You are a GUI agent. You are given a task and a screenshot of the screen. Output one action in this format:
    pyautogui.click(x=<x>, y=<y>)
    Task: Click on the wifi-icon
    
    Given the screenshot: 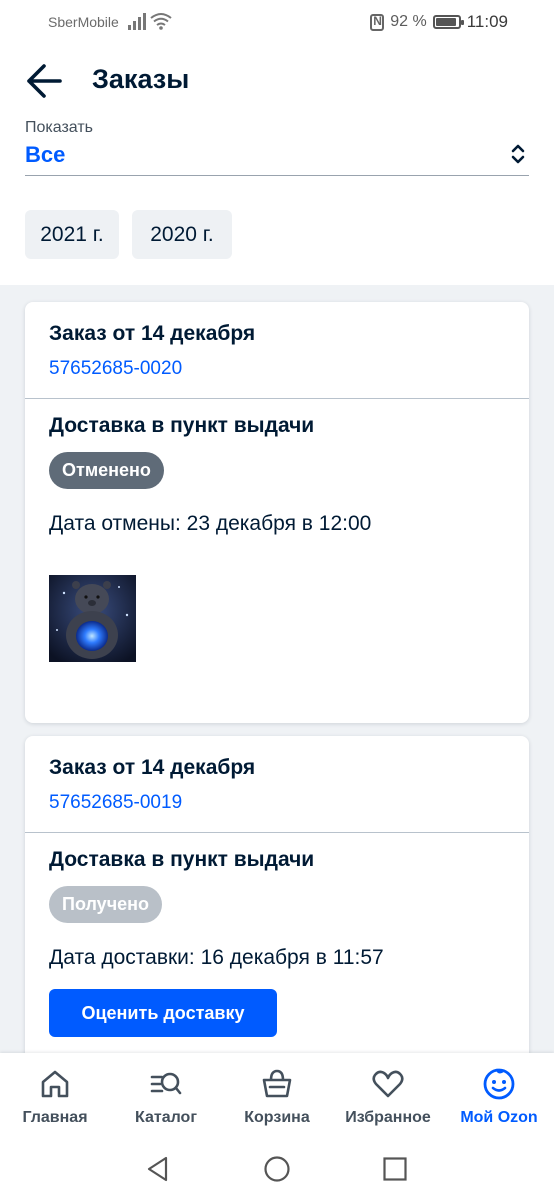 What is the action you would take?
    pyautogui.click(x=161, y=21)
    